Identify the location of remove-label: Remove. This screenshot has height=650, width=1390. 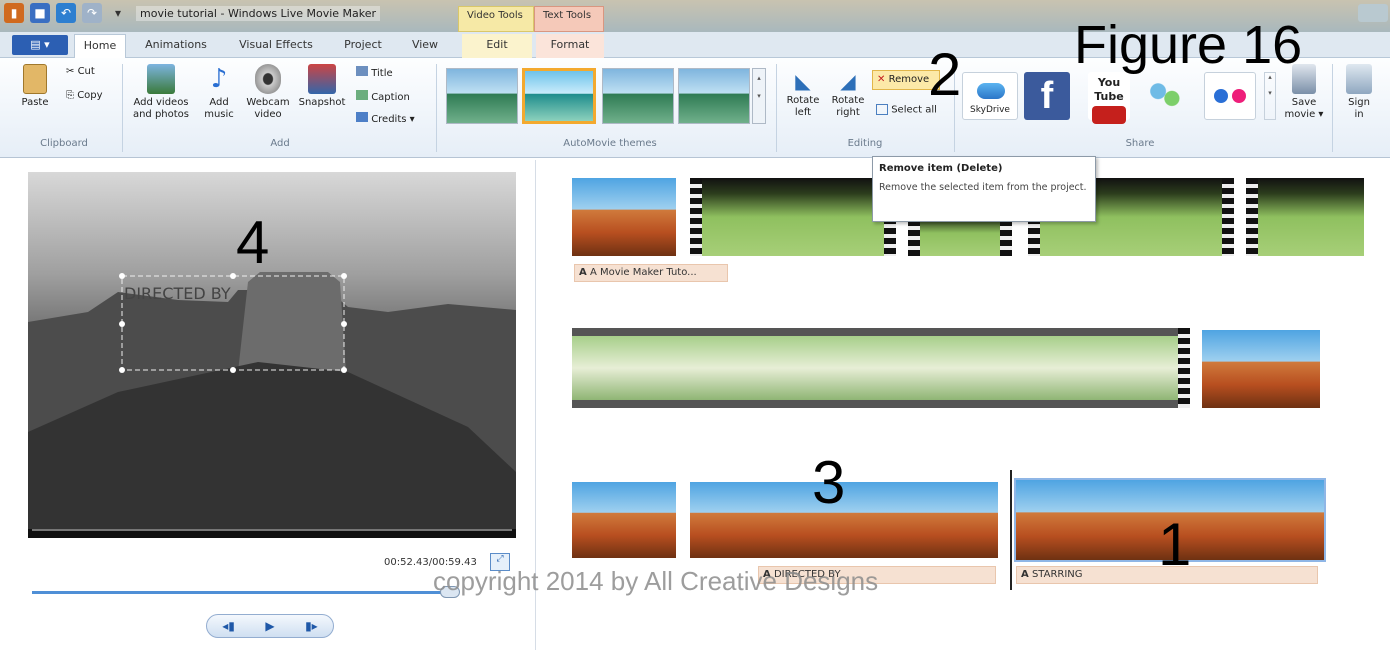
(909, 79).